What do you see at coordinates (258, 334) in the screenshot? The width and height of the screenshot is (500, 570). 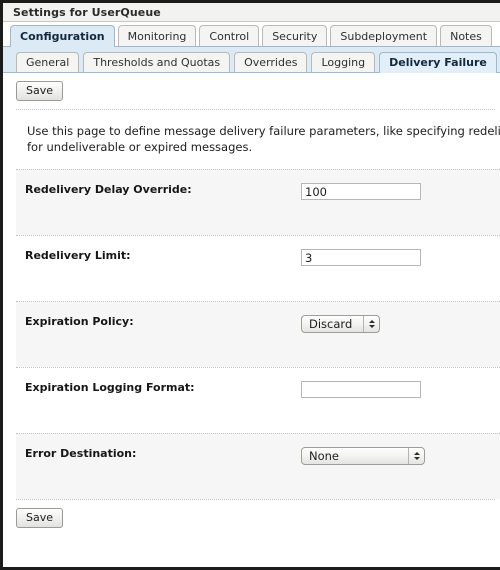 I see `form-row-expiration-policy: Expiration Policy: Discard` at bounding box center [258, 334].